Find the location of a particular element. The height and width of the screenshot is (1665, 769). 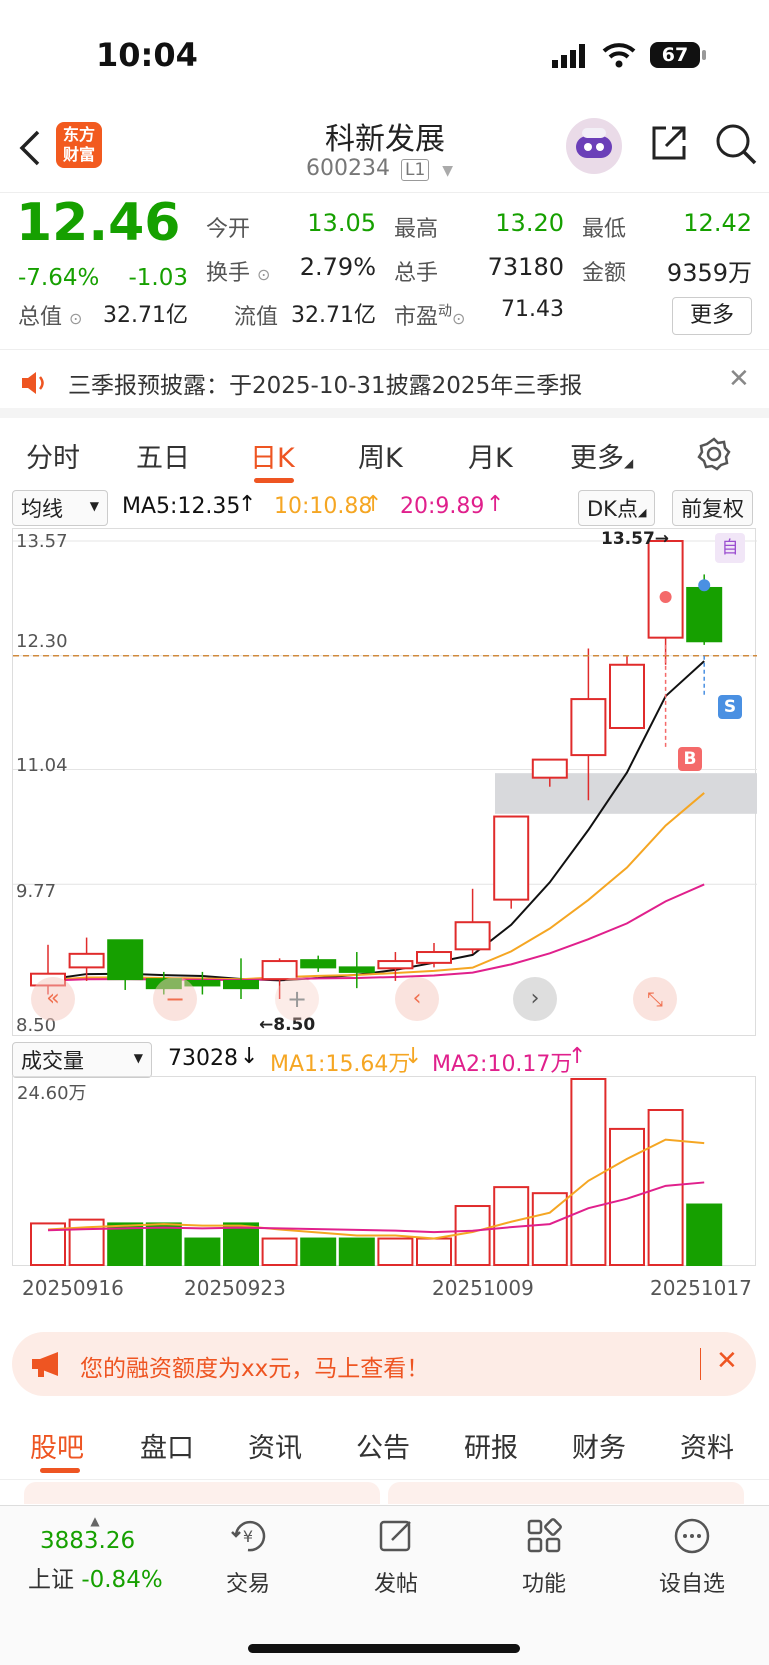

stock-code: 600234 is located at coordinates (348, 168).